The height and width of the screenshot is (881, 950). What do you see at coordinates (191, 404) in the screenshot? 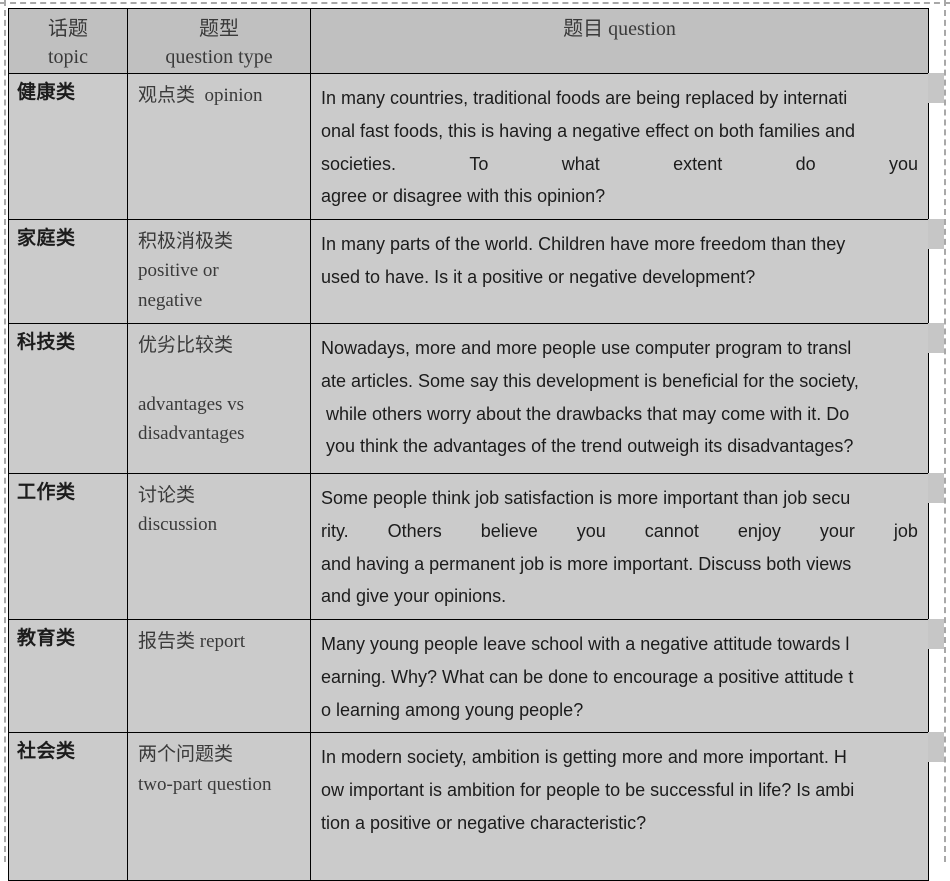
I see `question-type-line: advantages vs` at bounding box center [191, 404].